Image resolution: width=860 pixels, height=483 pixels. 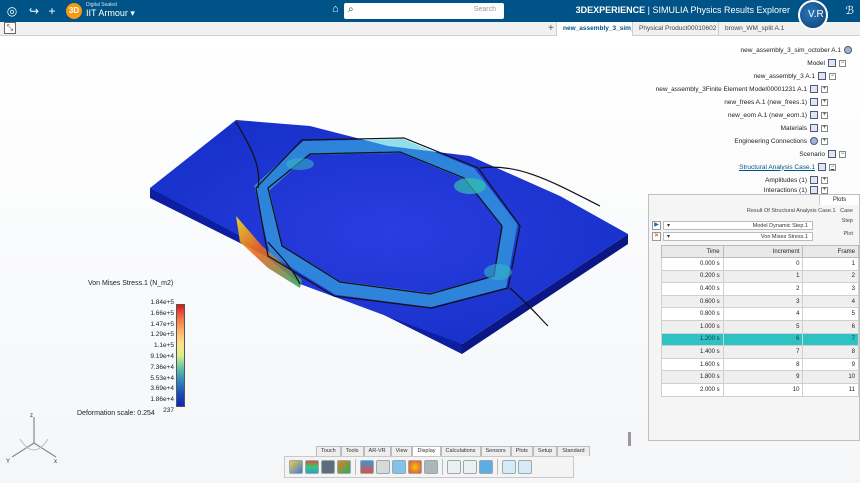 What do you see at coordinates (486, 467) in the screenshot?
I see `redo-icon` at bounding box center [486, 467].